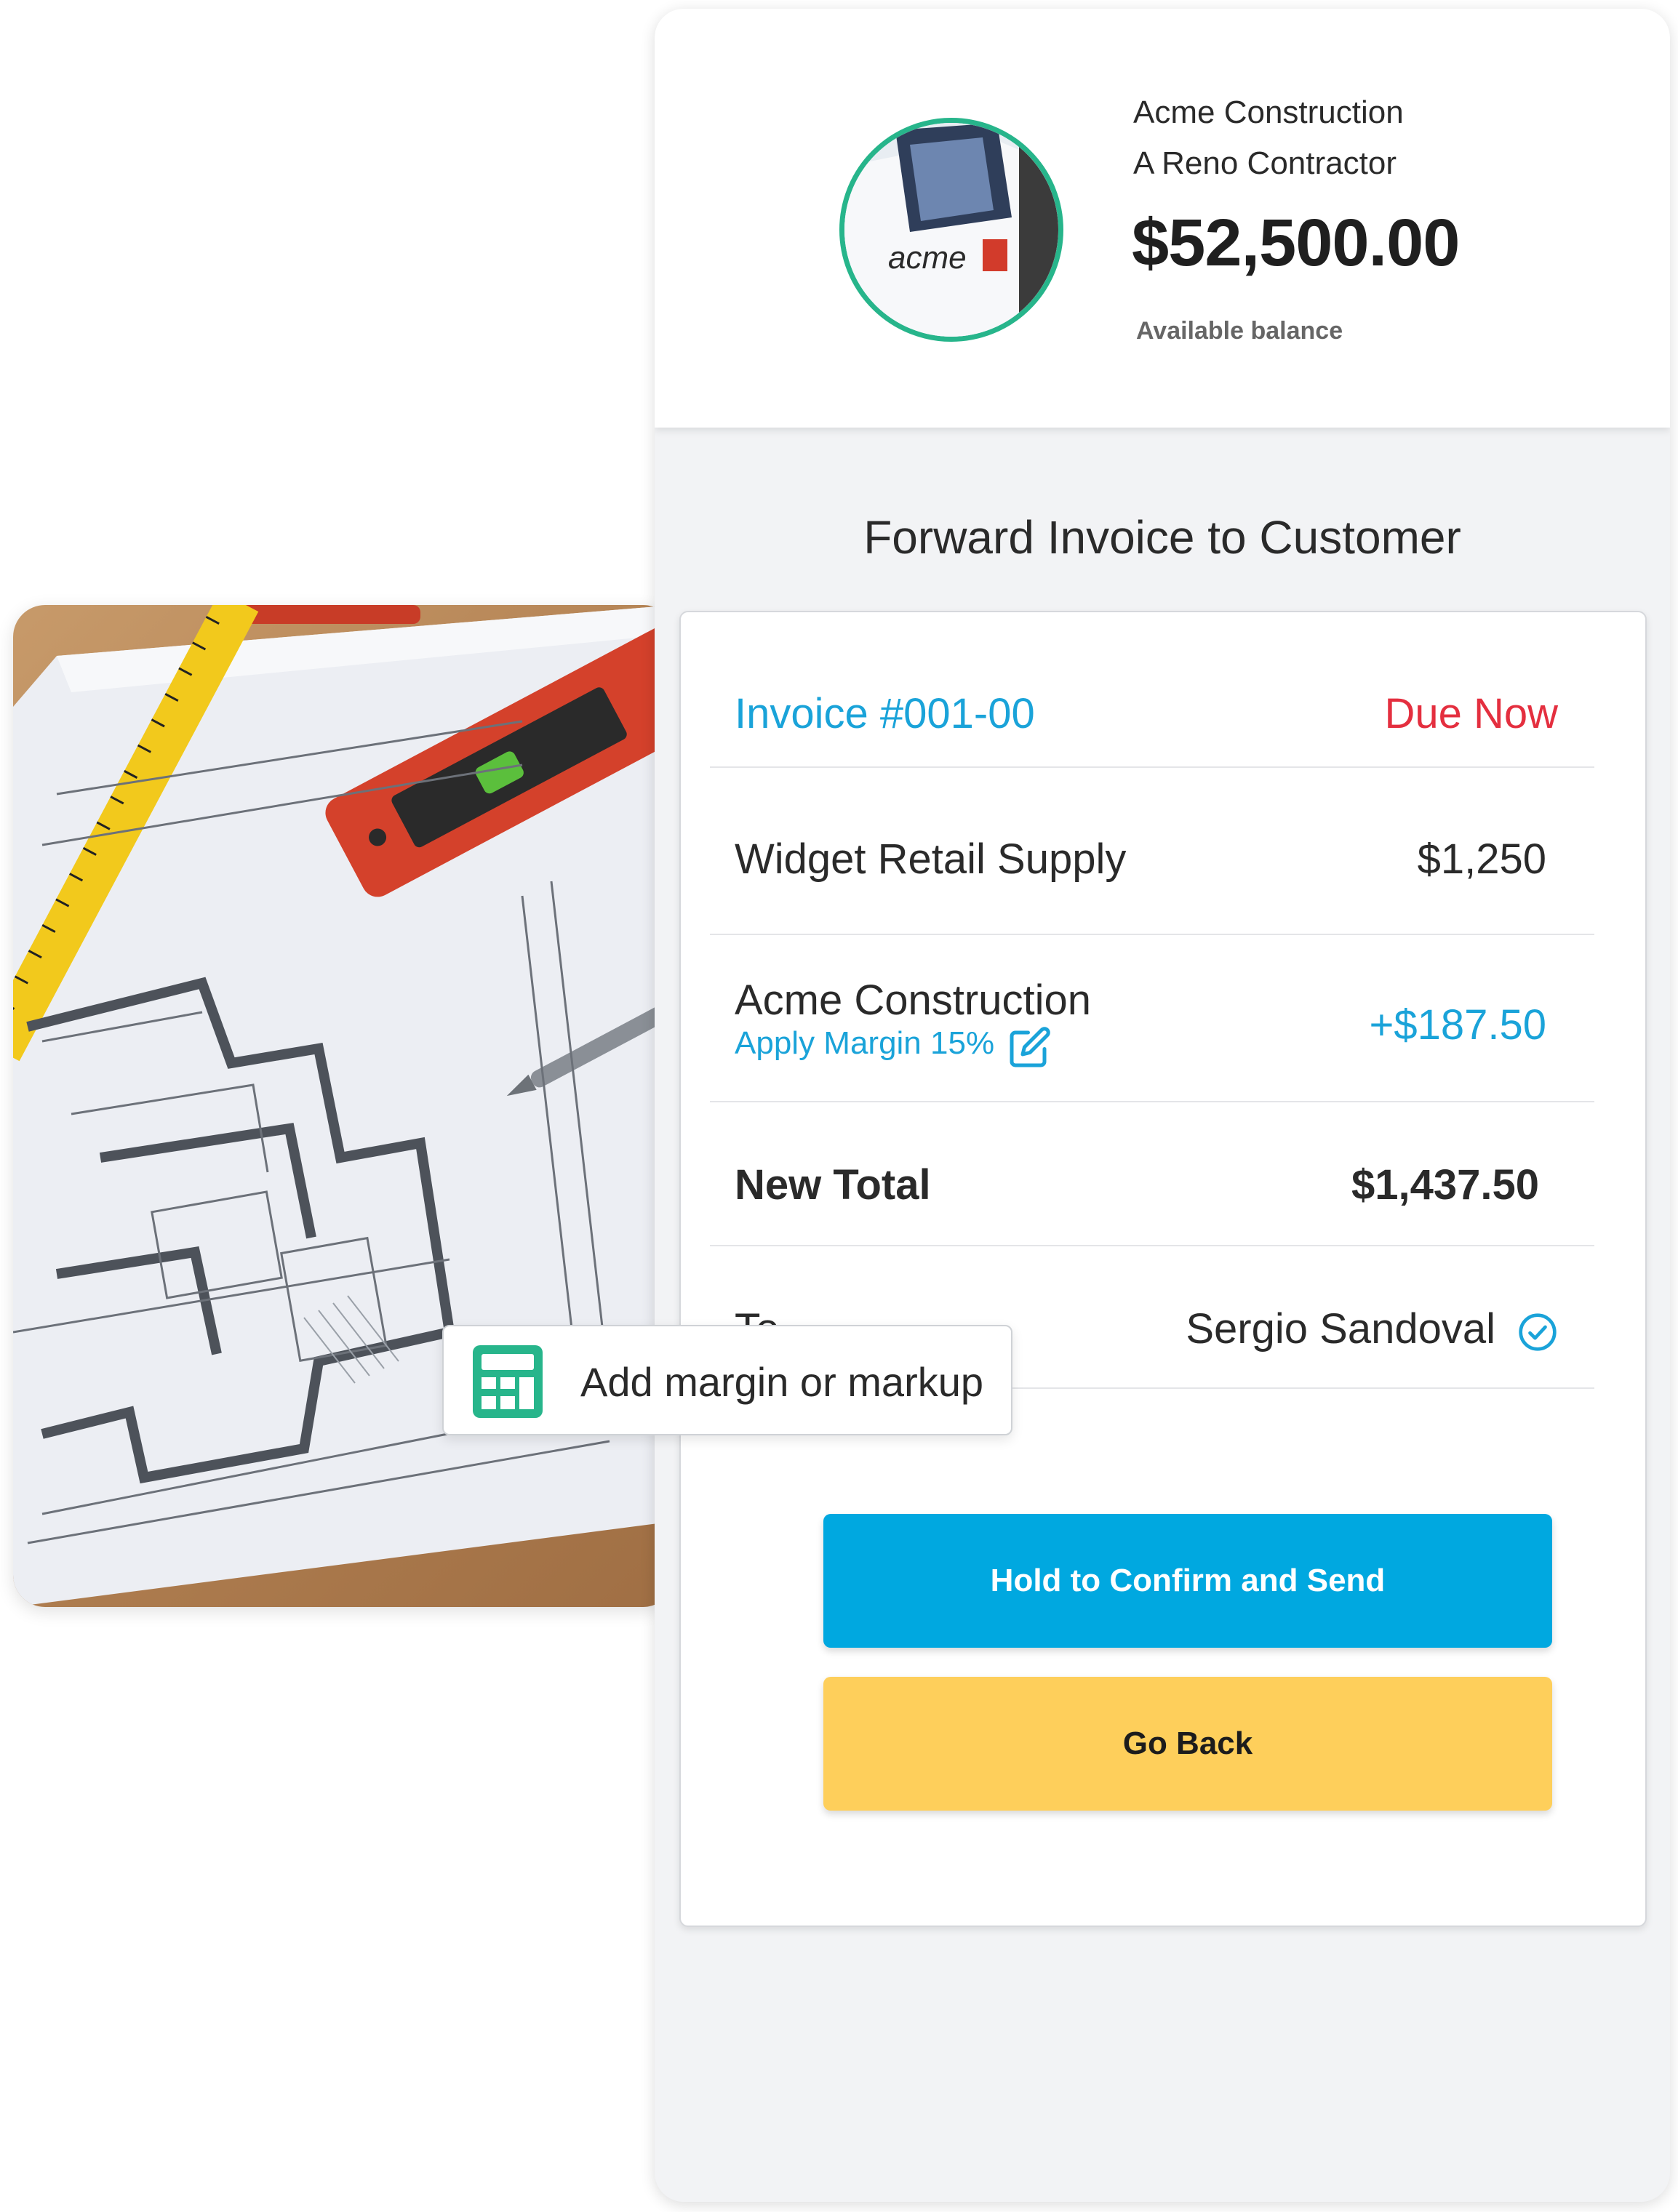 This screenshot has height=2212, width=1678. What do you see at coordinates (1187, 1744) in the screenshot?
I see `go-back-button: Go Back` at bounding box center [1187, 1744].